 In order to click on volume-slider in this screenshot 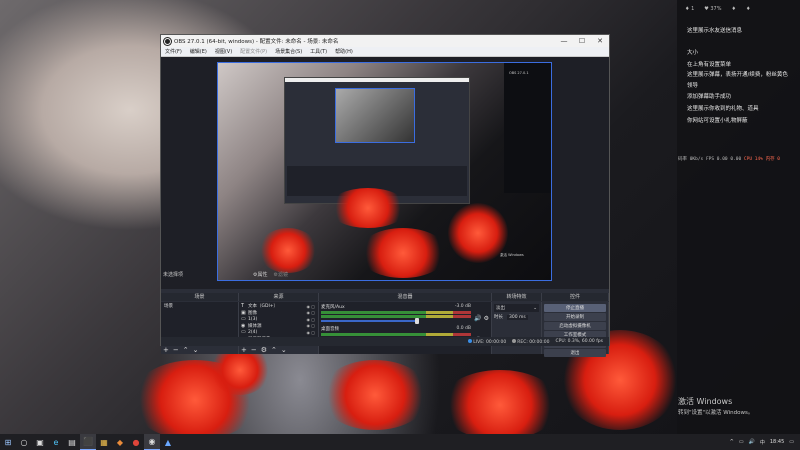, I will do `click(370, 321)`.